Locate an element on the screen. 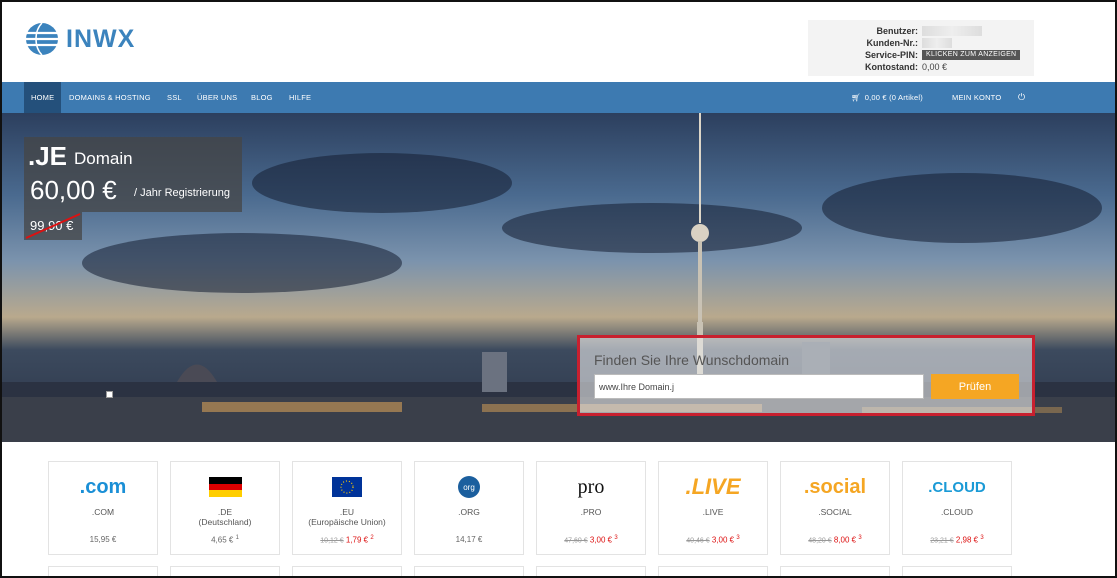  tld-name: .DE is located at coordinates (225, 512).